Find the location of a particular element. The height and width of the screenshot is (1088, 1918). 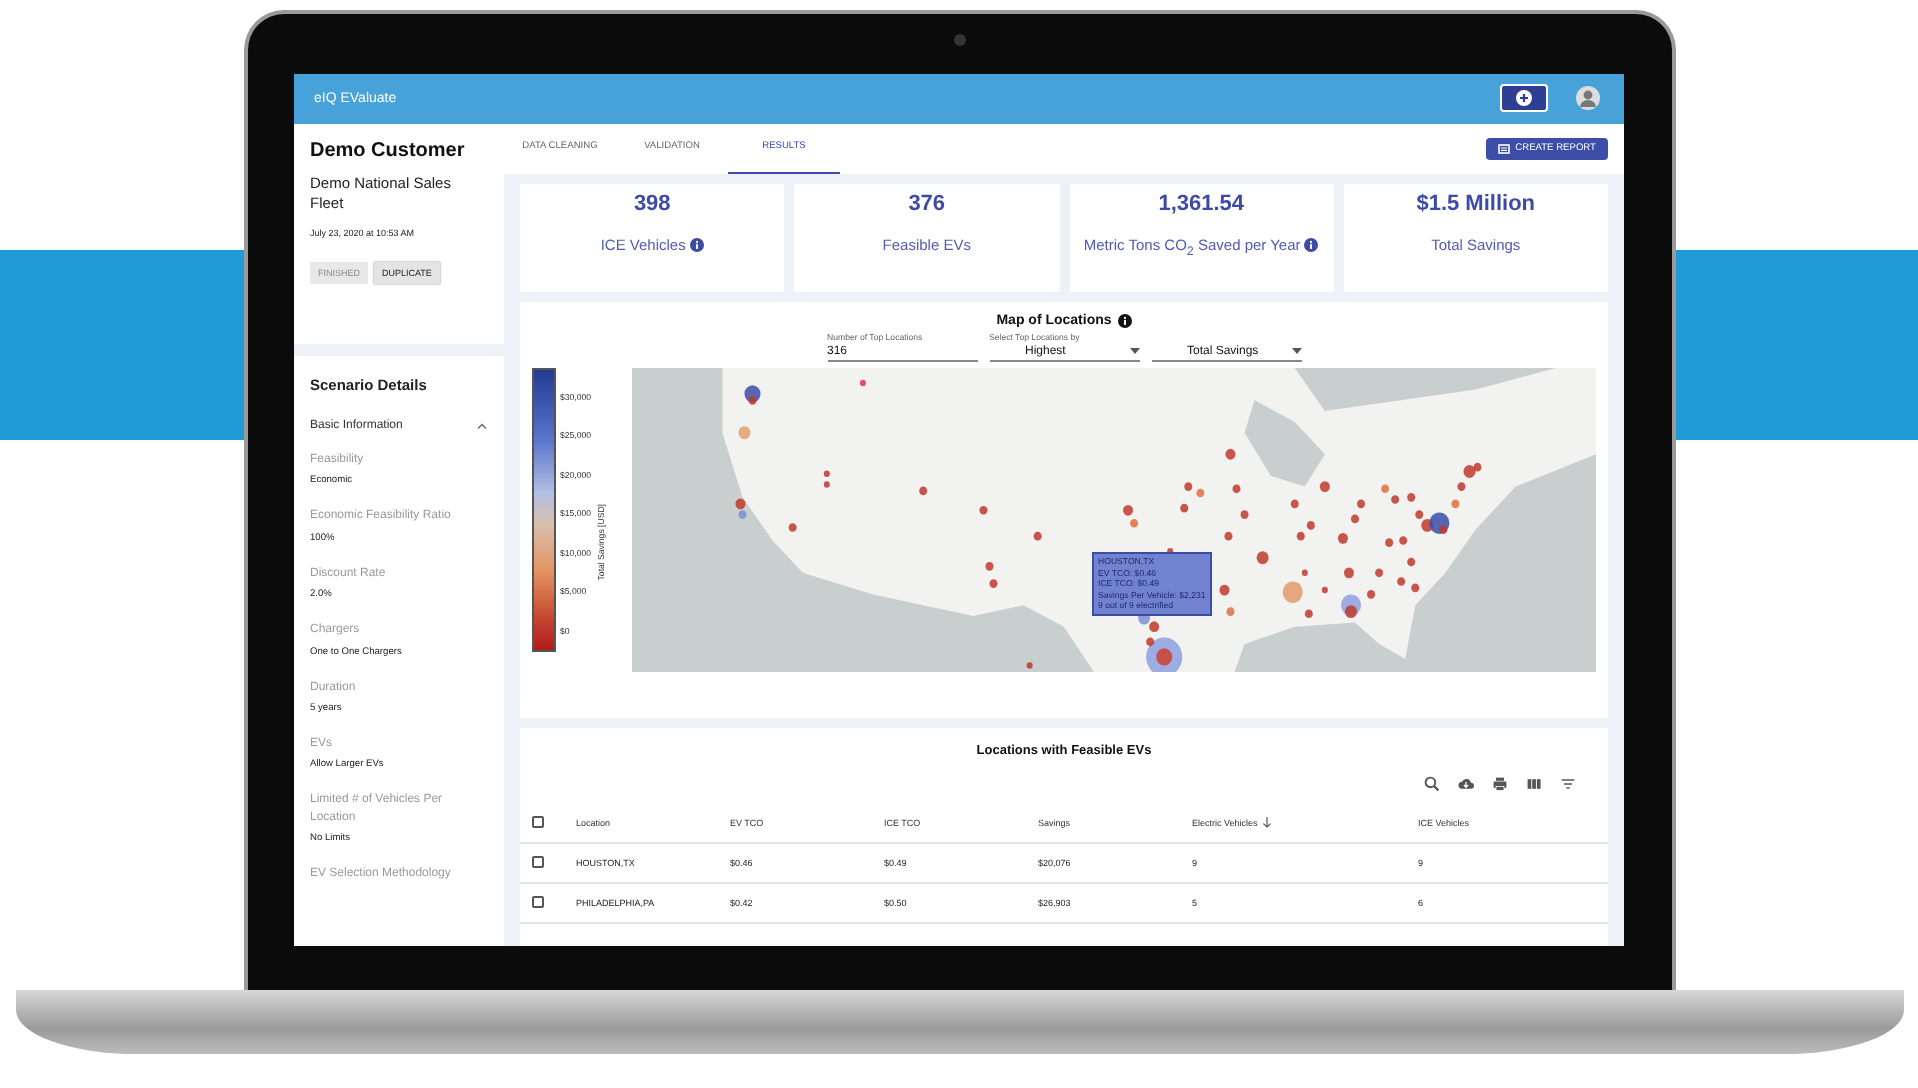

cloud-download-icon is located at coordinates (1466, 783).